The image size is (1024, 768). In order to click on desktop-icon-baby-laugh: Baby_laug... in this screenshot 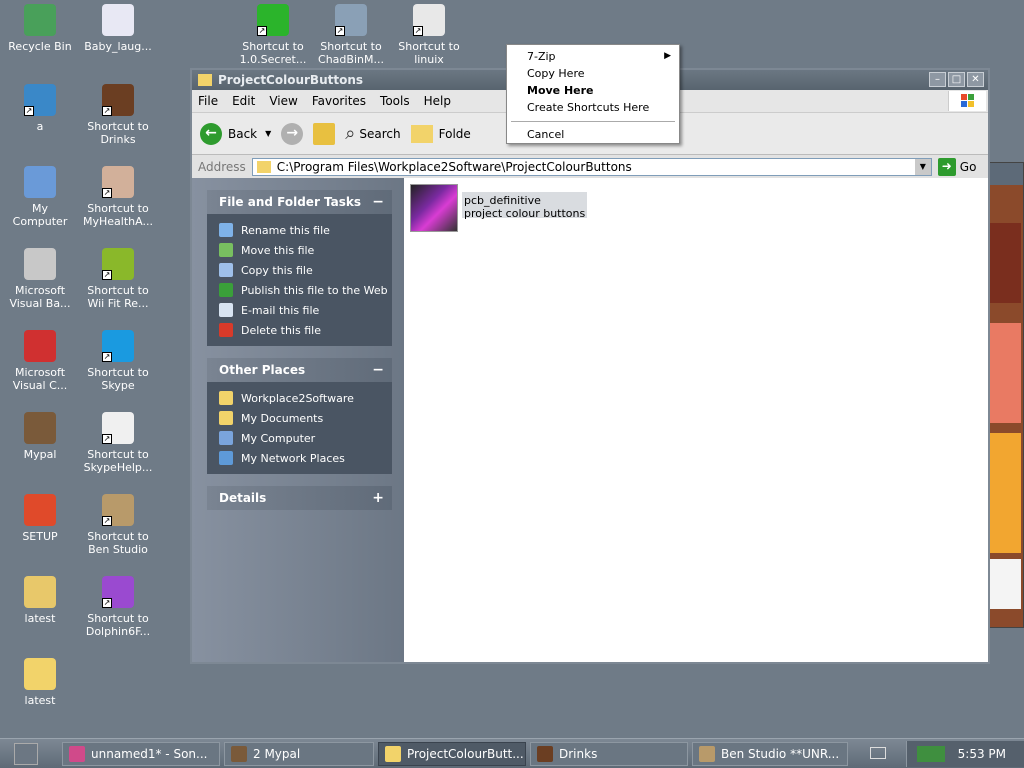, I will do `click(118, 28)`.